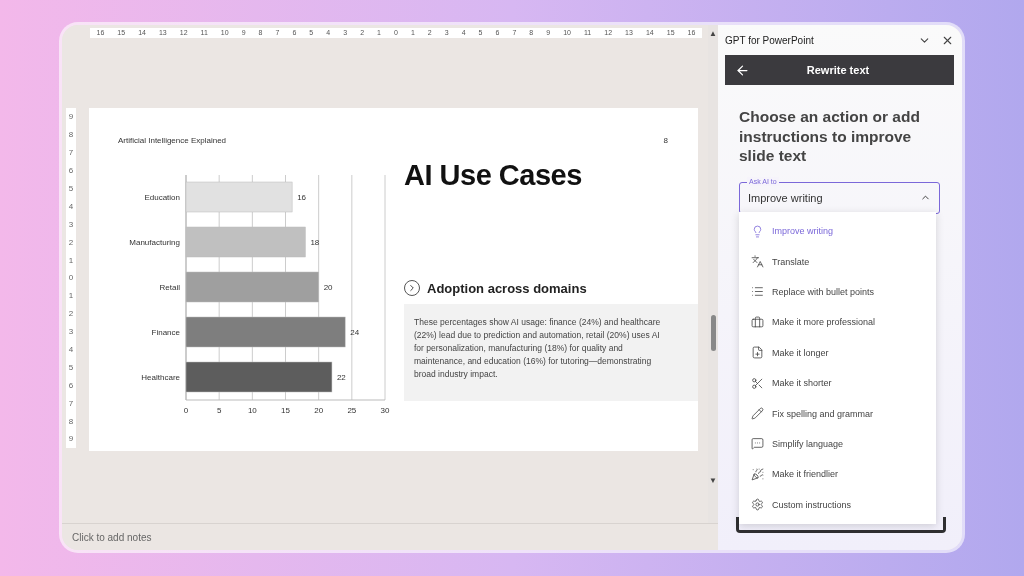 The height and width of the screenshot is (576, 1024). What do you see at coordinates (757, 505) in the screenshot?
I see `settings-icon` at bounding box center [757, 505].